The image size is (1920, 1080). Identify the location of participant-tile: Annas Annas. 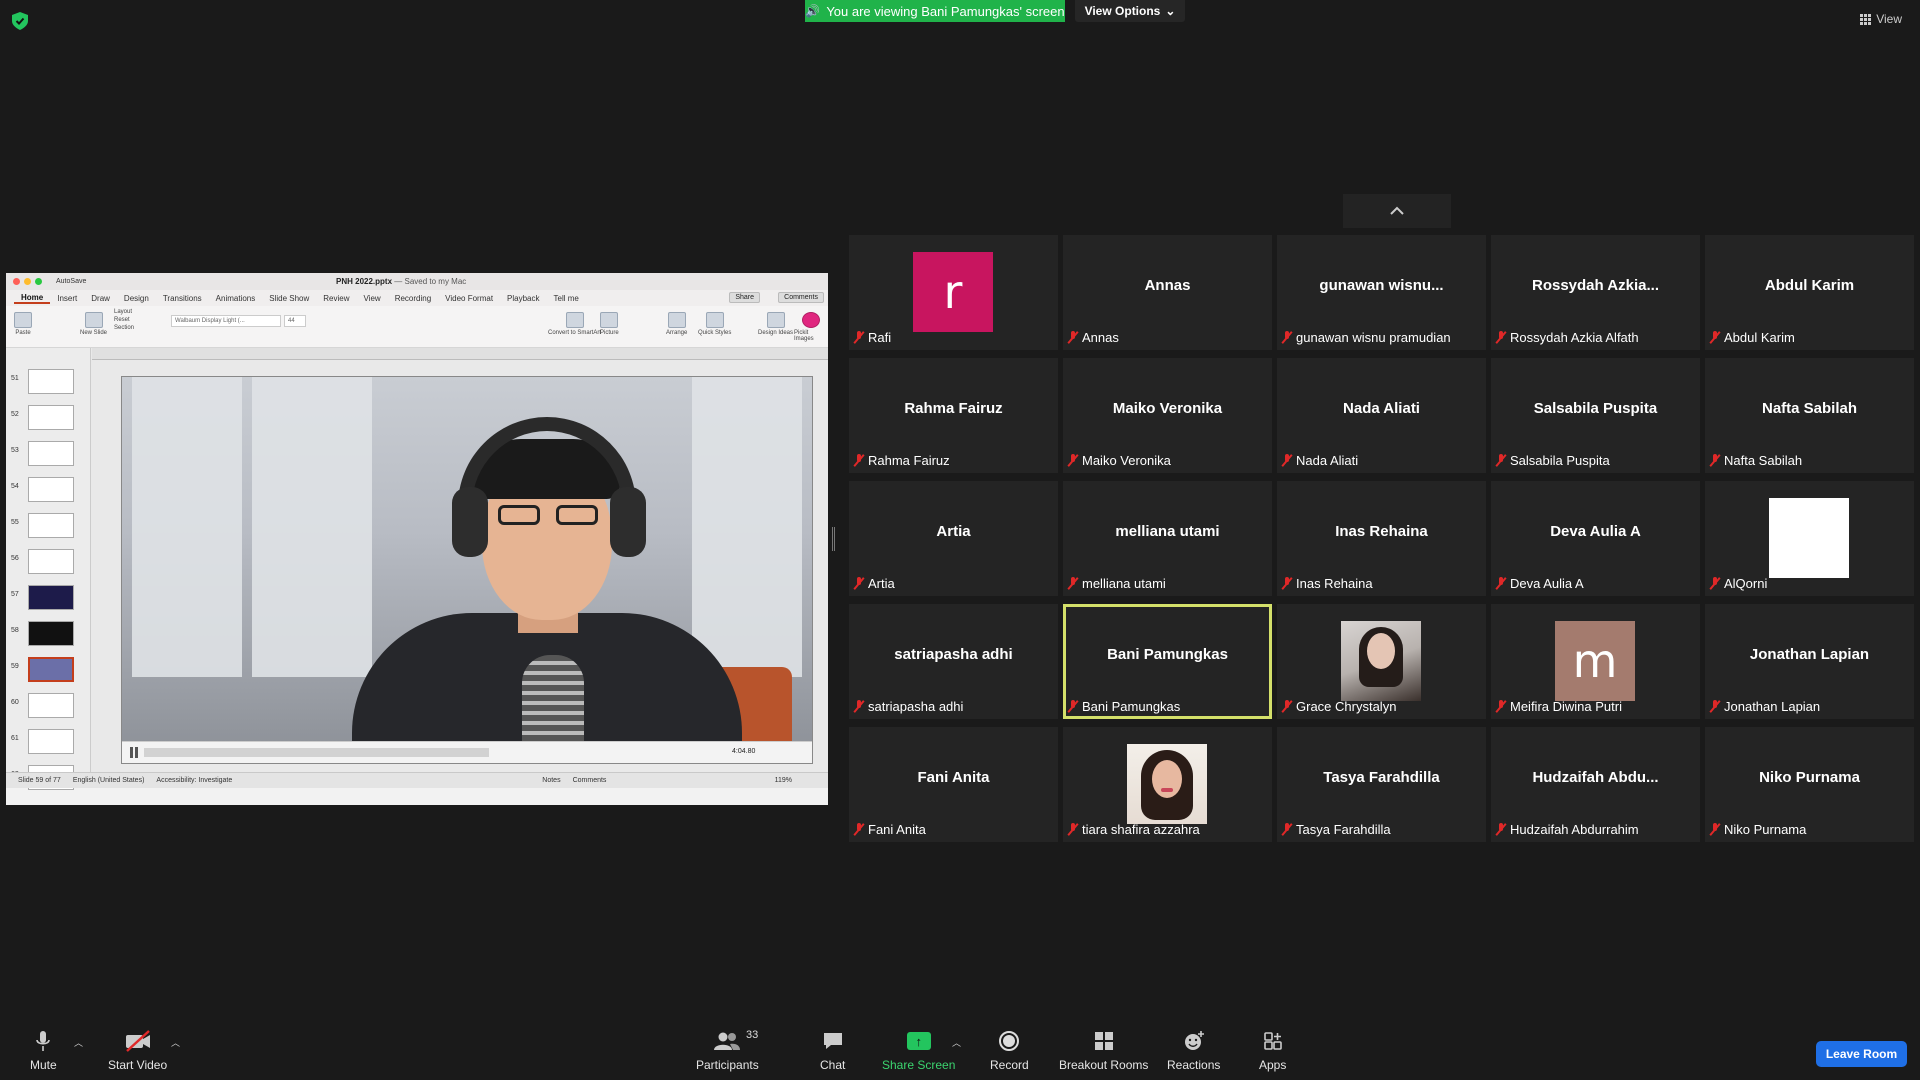
(1167, 292).